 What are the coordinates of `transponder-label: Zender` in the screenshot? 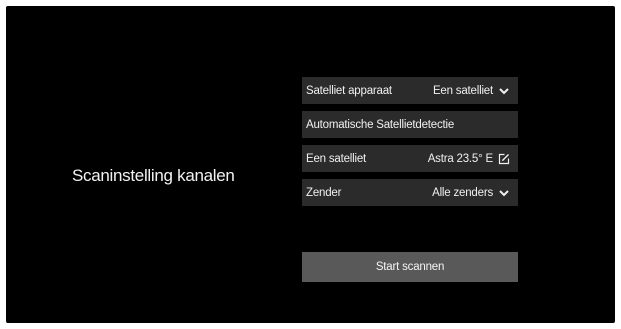 It's located at (324, 192).